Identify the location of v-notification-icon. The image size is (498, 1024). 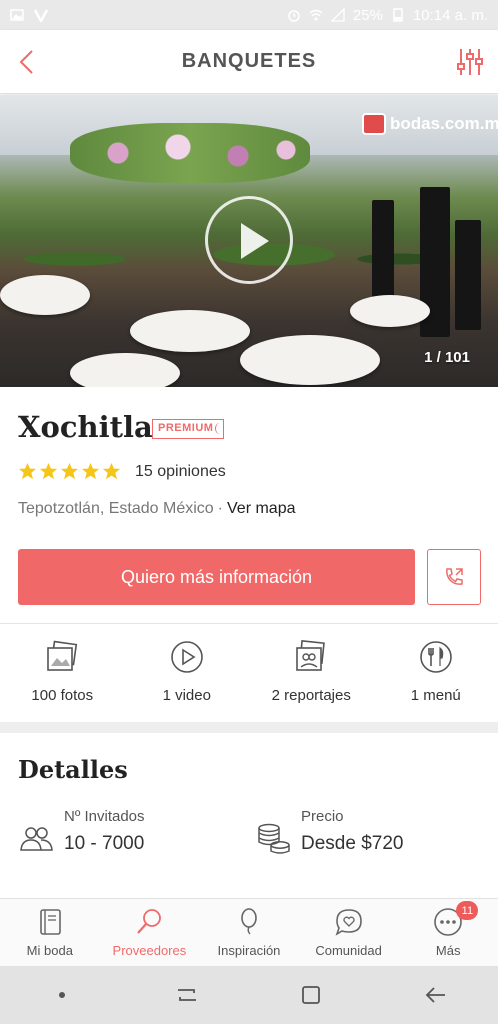
(41, 15).